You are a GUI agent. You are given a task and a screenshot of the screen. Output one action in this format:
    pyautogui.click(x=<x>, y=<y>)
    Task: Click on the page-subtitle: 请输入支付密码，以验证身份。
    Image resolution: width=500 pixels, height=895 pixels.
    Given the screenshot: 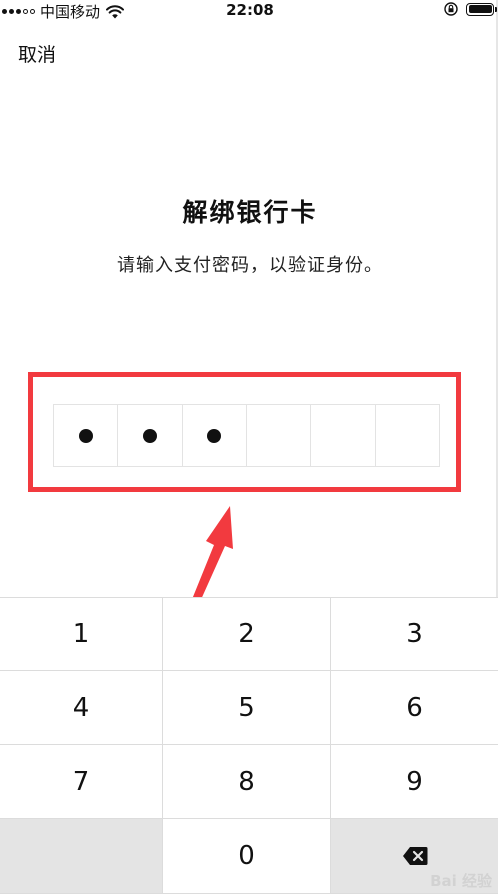 What is the action you would take?
    pyautogui.click(x=250, y=265)
    